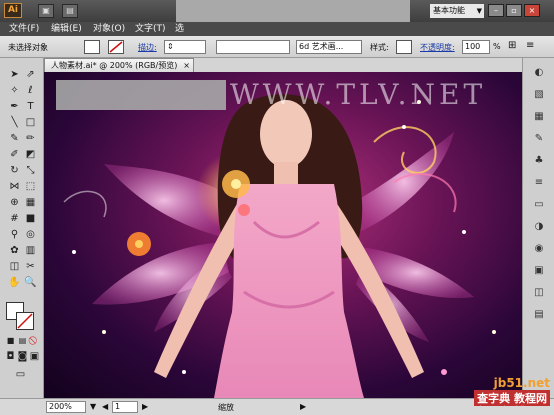  What do you see at coordinates (145, 406) in the screenshot?
I see `next-artboard-icon: ▶` at bounding box center [145, 406].